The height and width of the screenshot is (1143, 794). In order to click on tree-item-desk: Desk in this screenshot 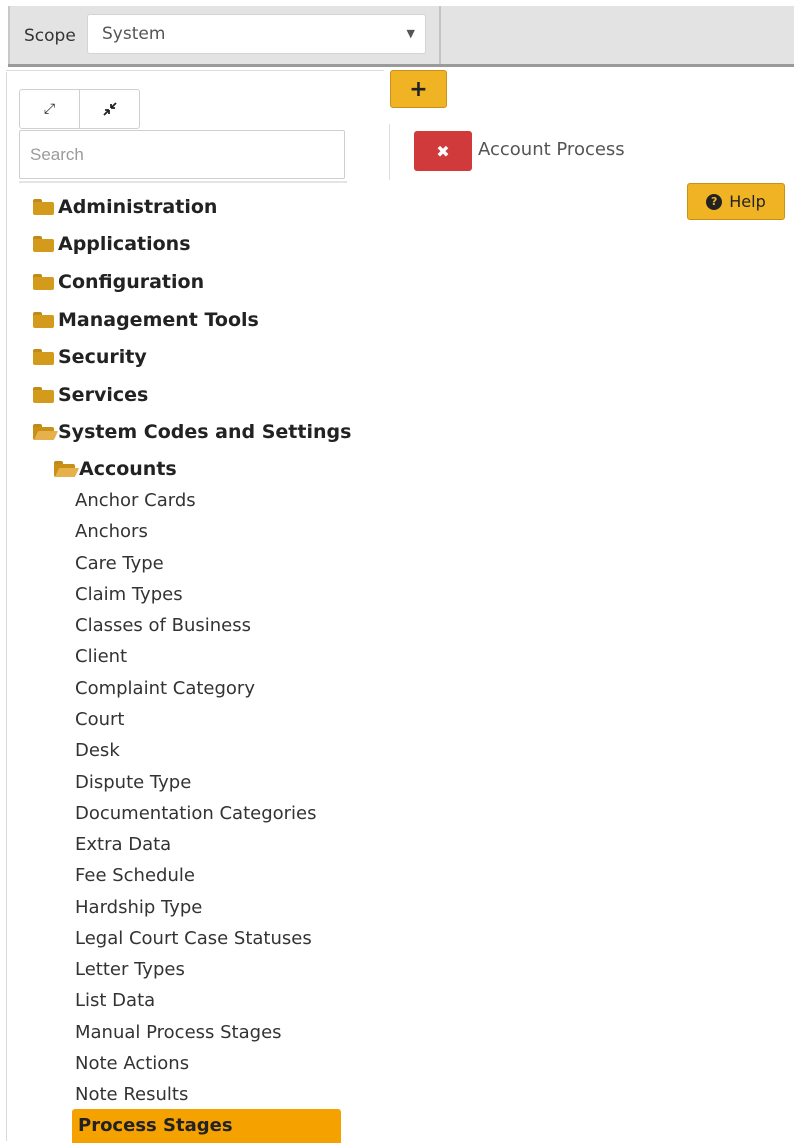, I will do `click(97, 751)`.